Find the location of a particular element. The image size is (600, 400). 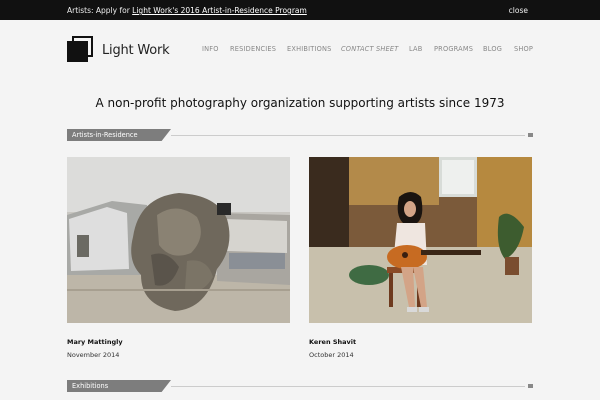

artist-date: November 2014 is located at coordinates (93, 355).